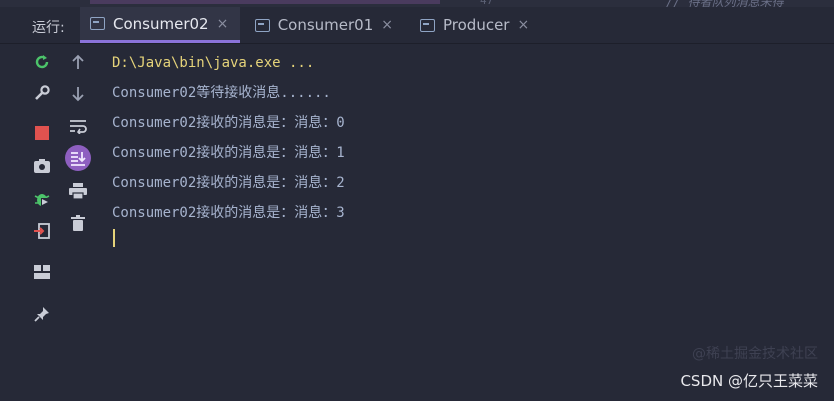 Image resolution: width=834 pixels, height=401 pixels. Describe the element at coordinates (42, 231) in the screenshot. I see `exit-icon` at that location.